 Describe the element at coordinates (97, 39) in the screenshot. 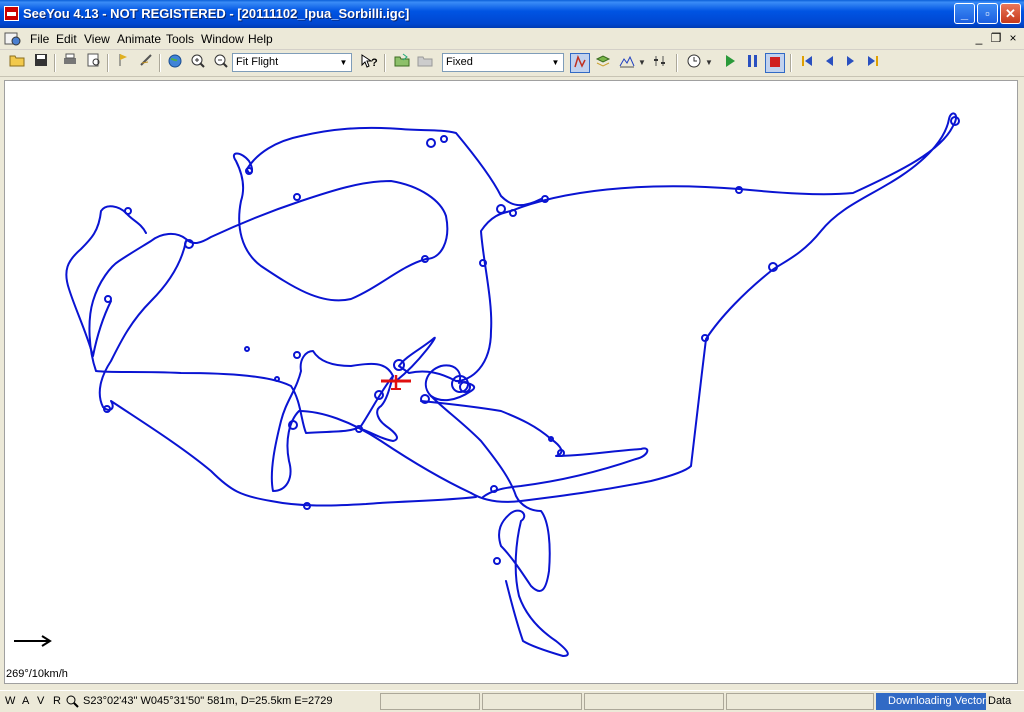

I see `menu-view: View` at that location.